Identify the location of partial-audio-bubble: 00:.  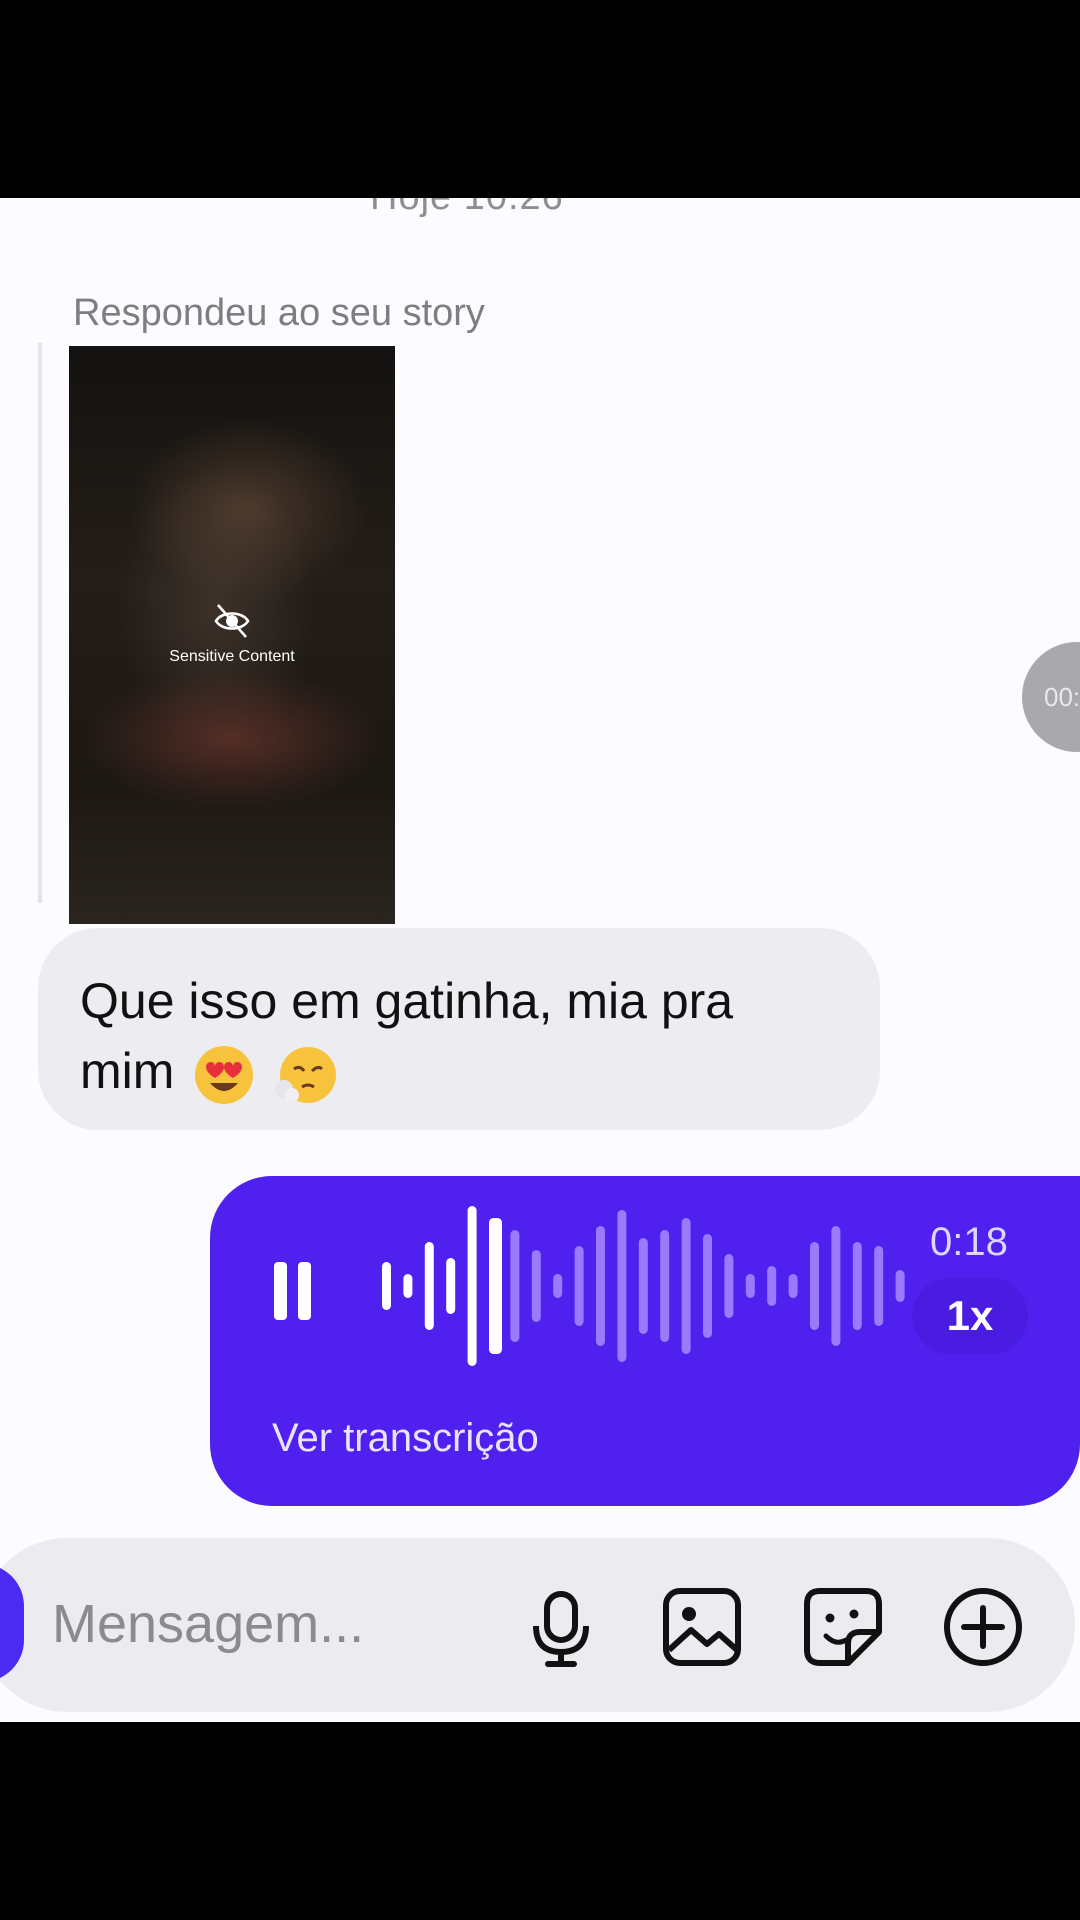
(1051, 697).